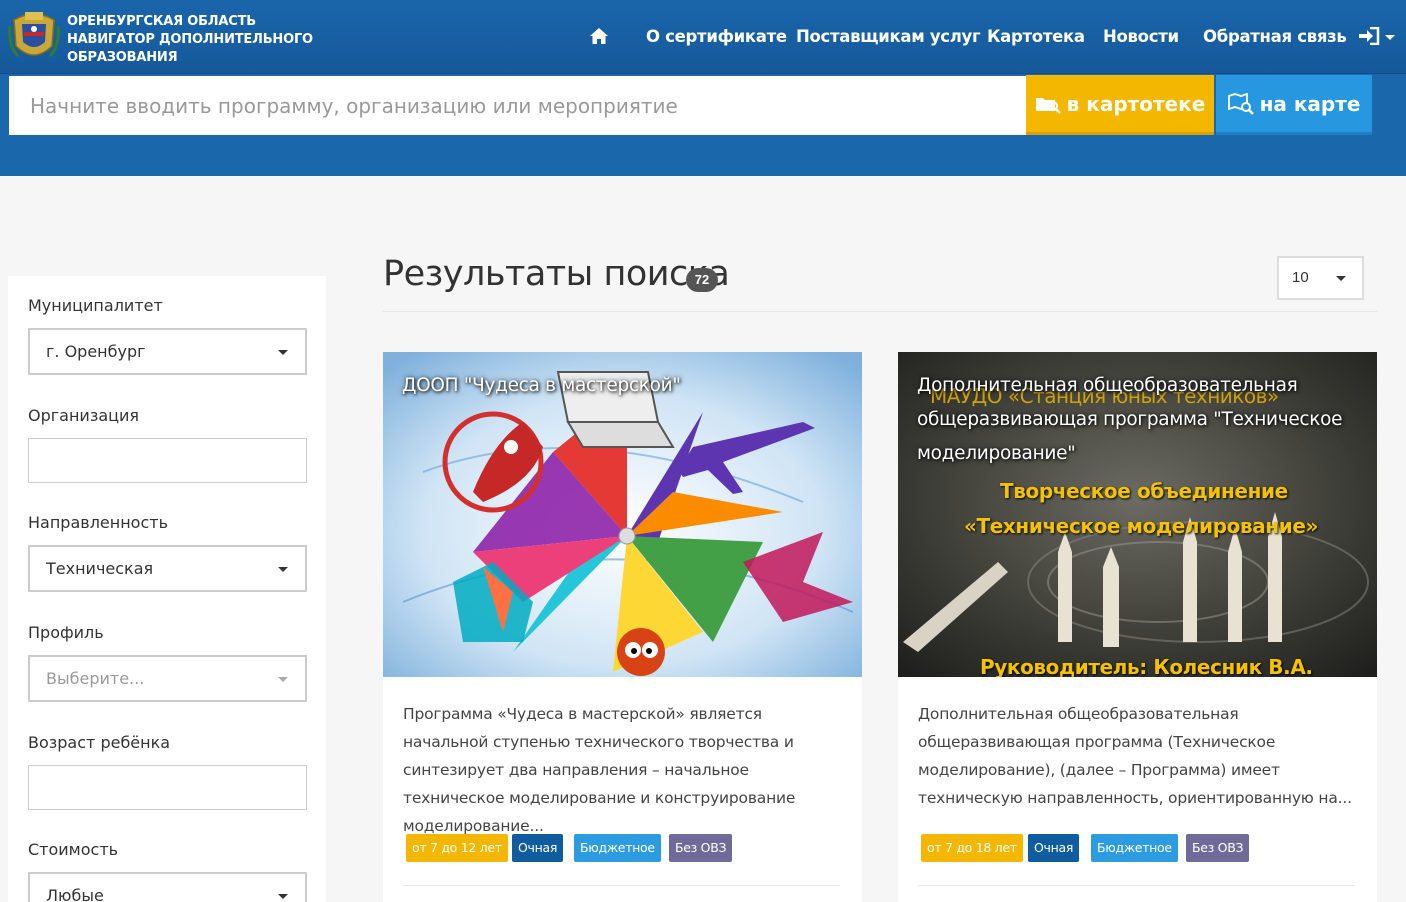 This screenshot has width=1406, height=902. Describe the element at coordinates (1146, 666) in the screenshot. I see `image-caption-teacher: Руководитель: Колесник В.А.` at that location.